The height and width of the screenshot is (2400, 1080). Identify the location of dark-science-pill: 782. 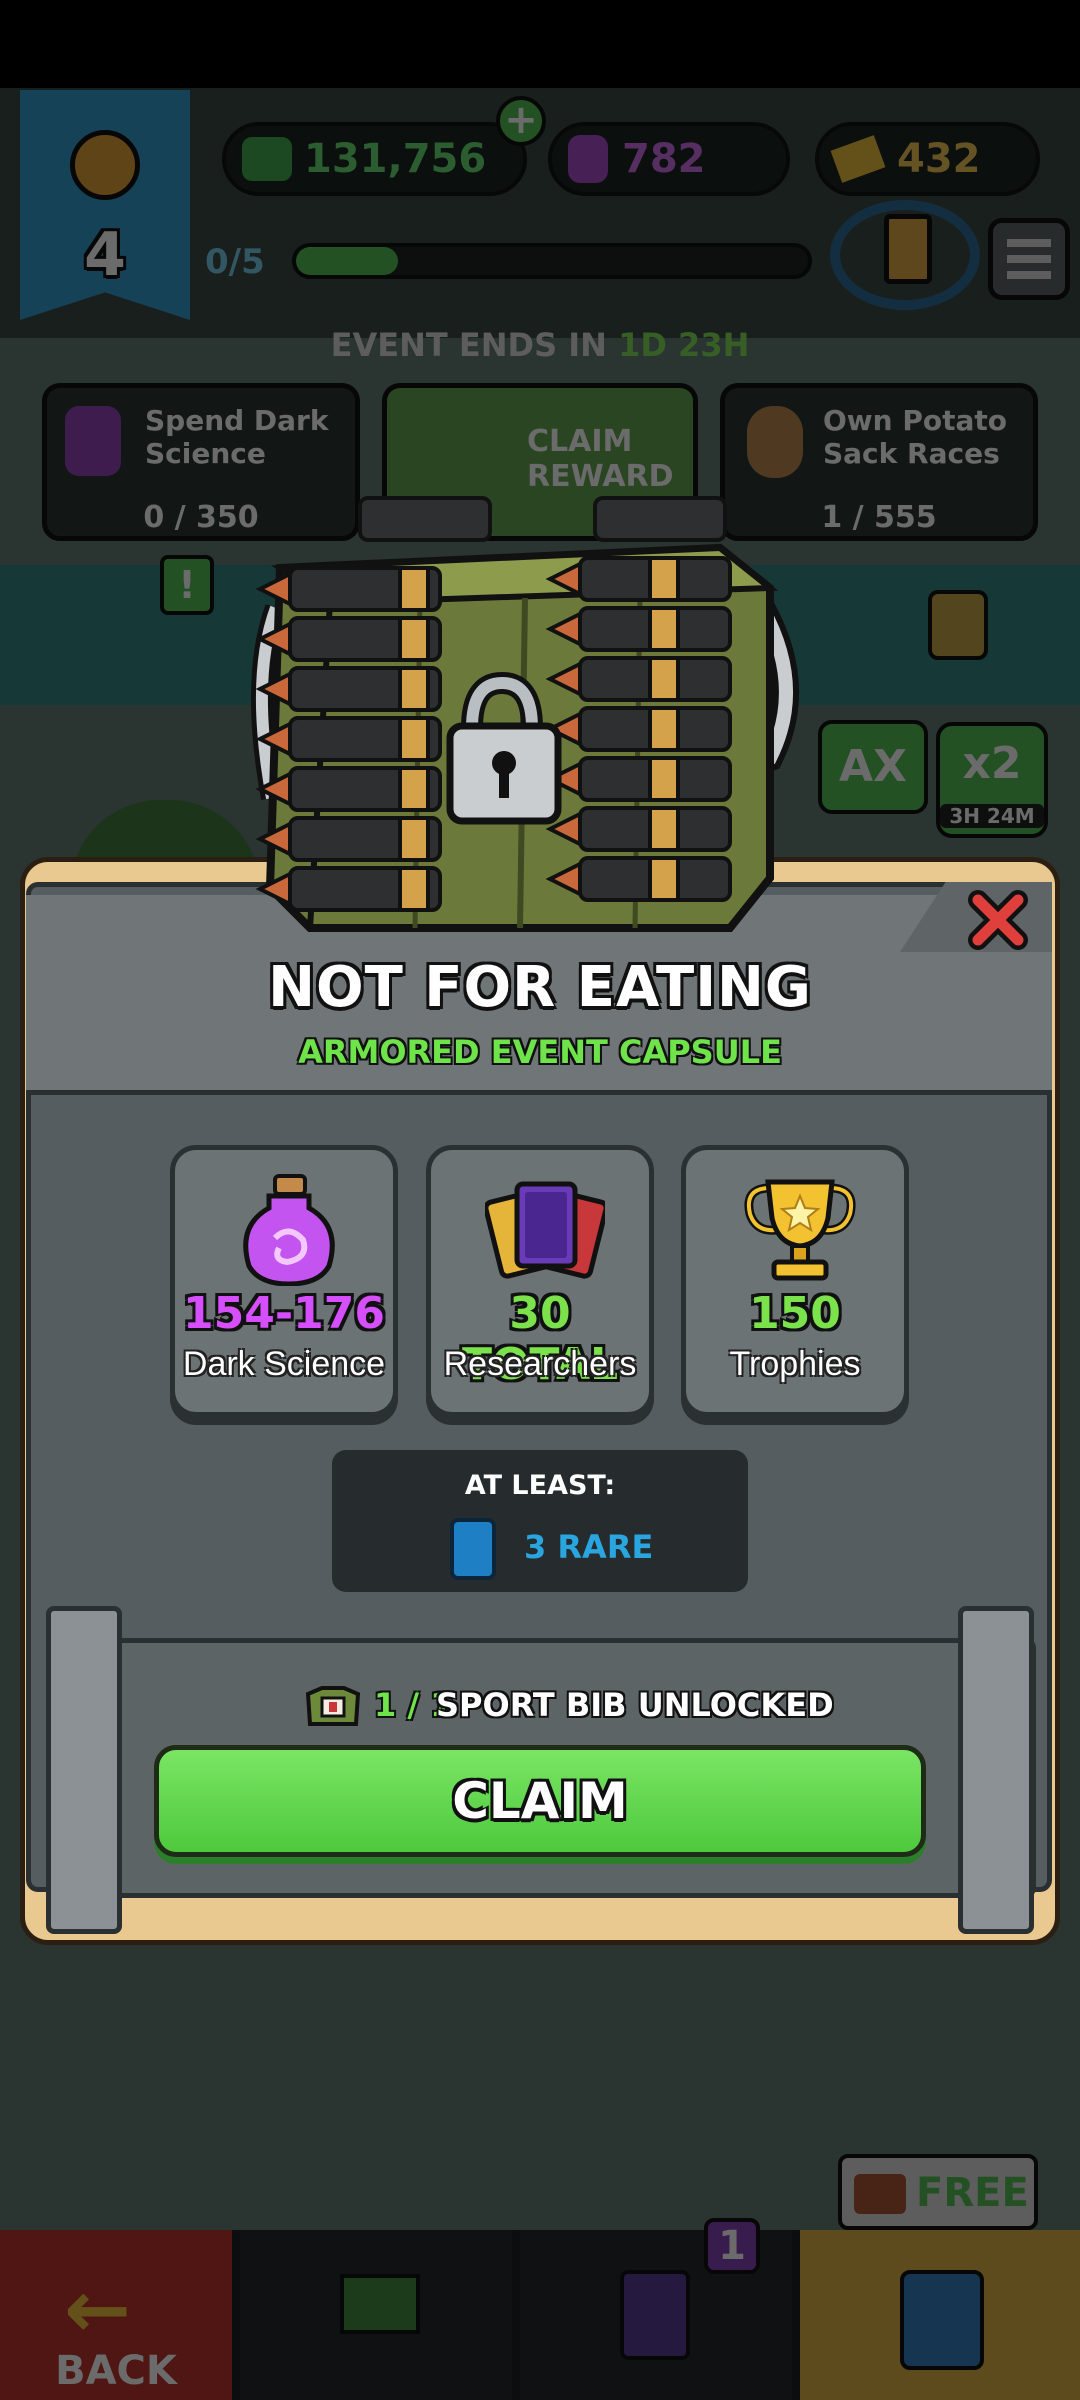
(669, 159).